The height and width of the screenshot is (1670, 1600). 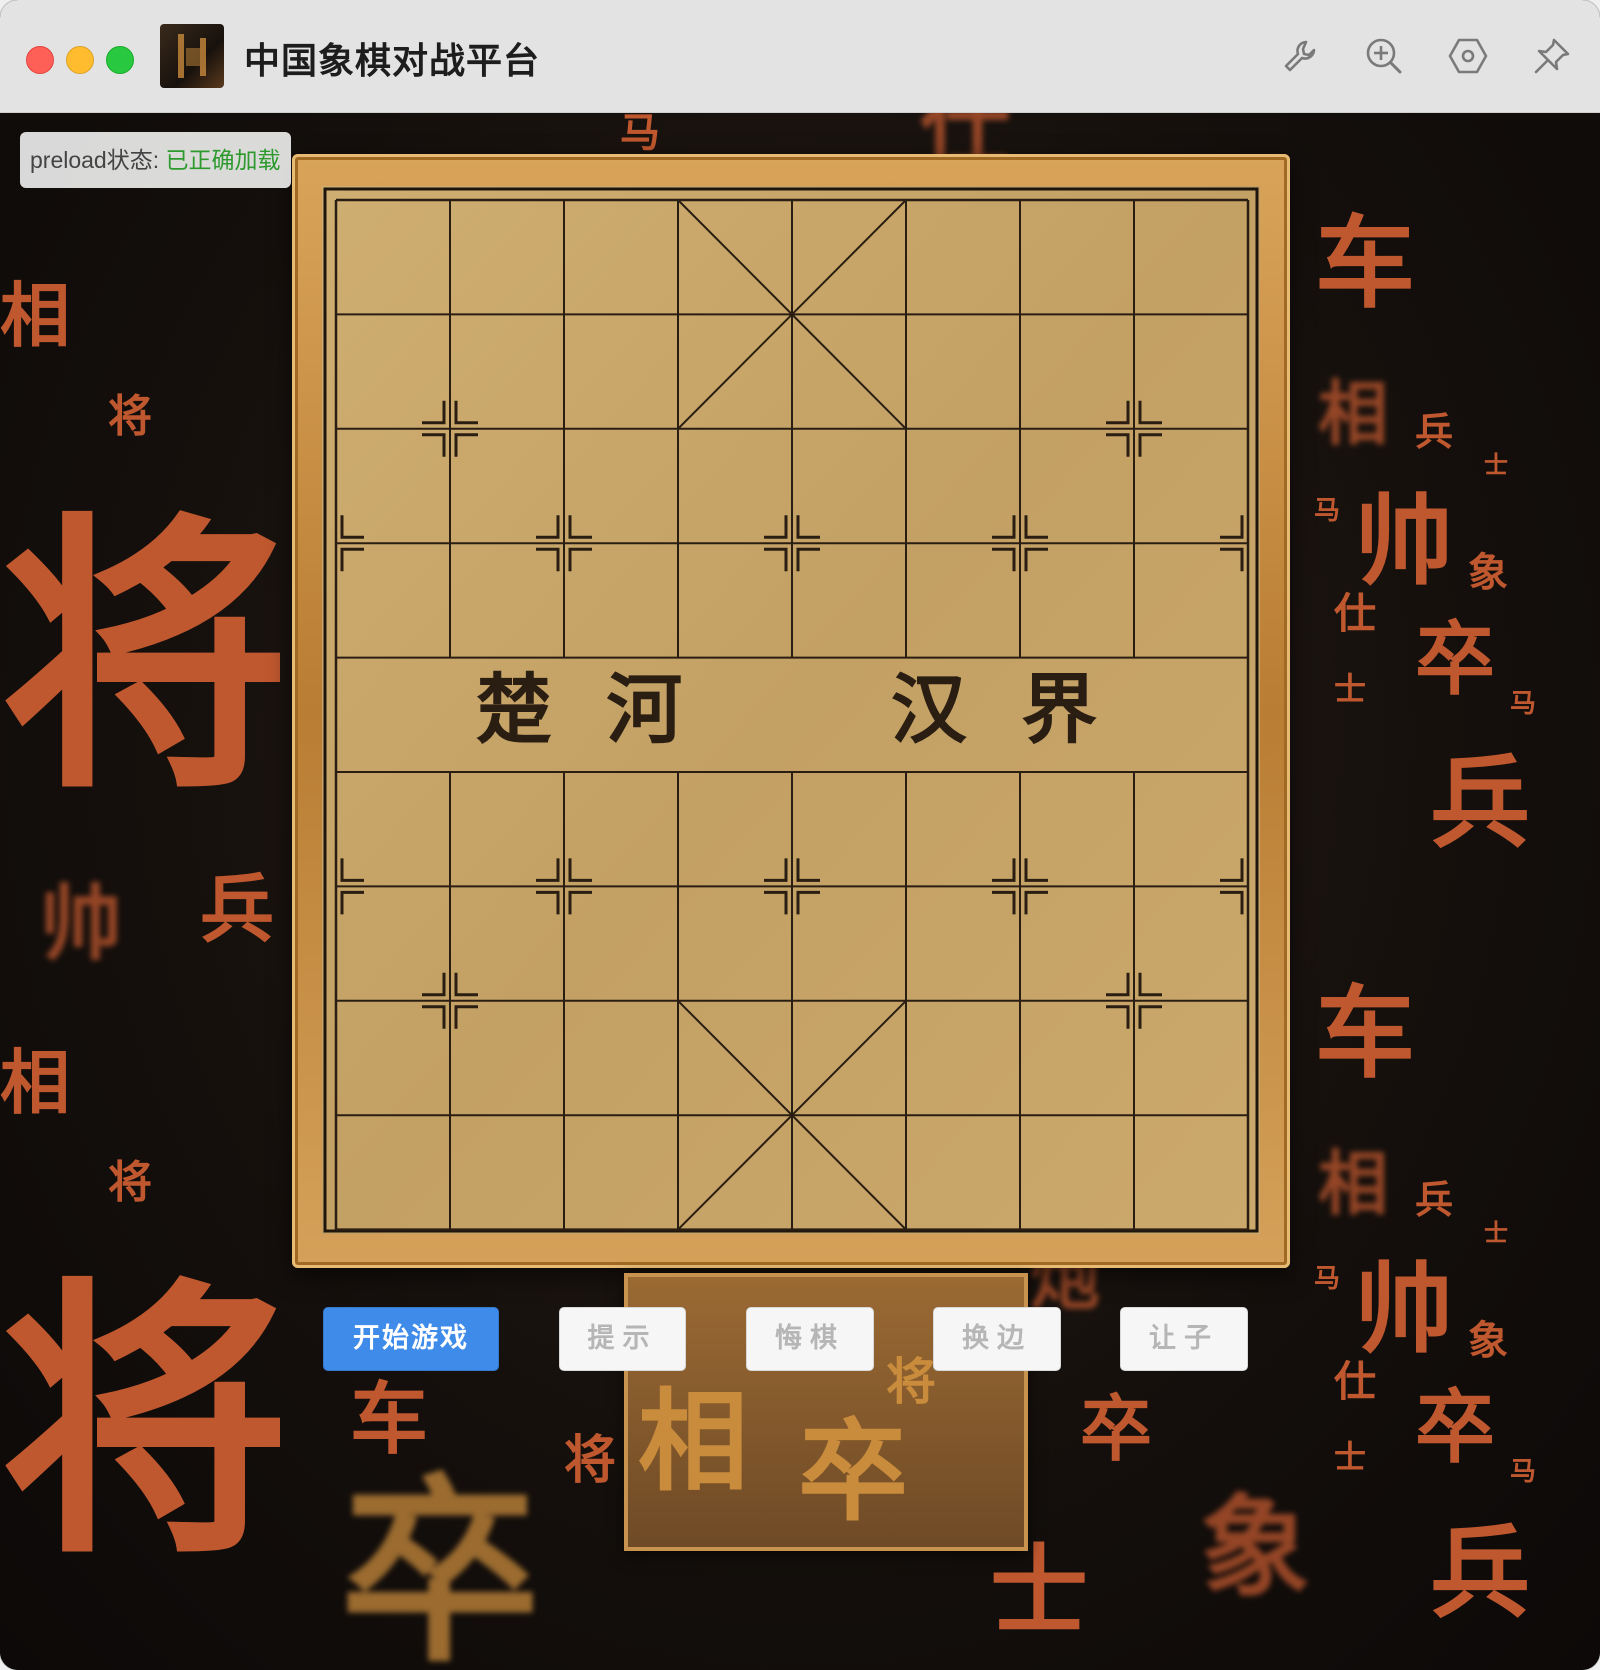 What do you see at coordinates (1300, 56) in the screenshot?
I see `wrench-icon` at bounding box center [1300, 56].